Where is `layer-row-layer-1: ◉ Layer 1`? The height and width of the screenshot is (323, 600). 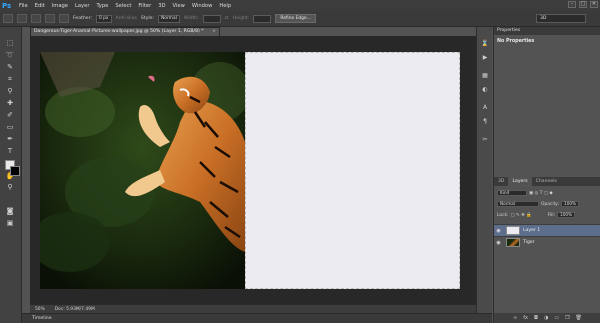
layer-row-layer-1: ◉ Layer 1 is located at coordinates (547, 230).